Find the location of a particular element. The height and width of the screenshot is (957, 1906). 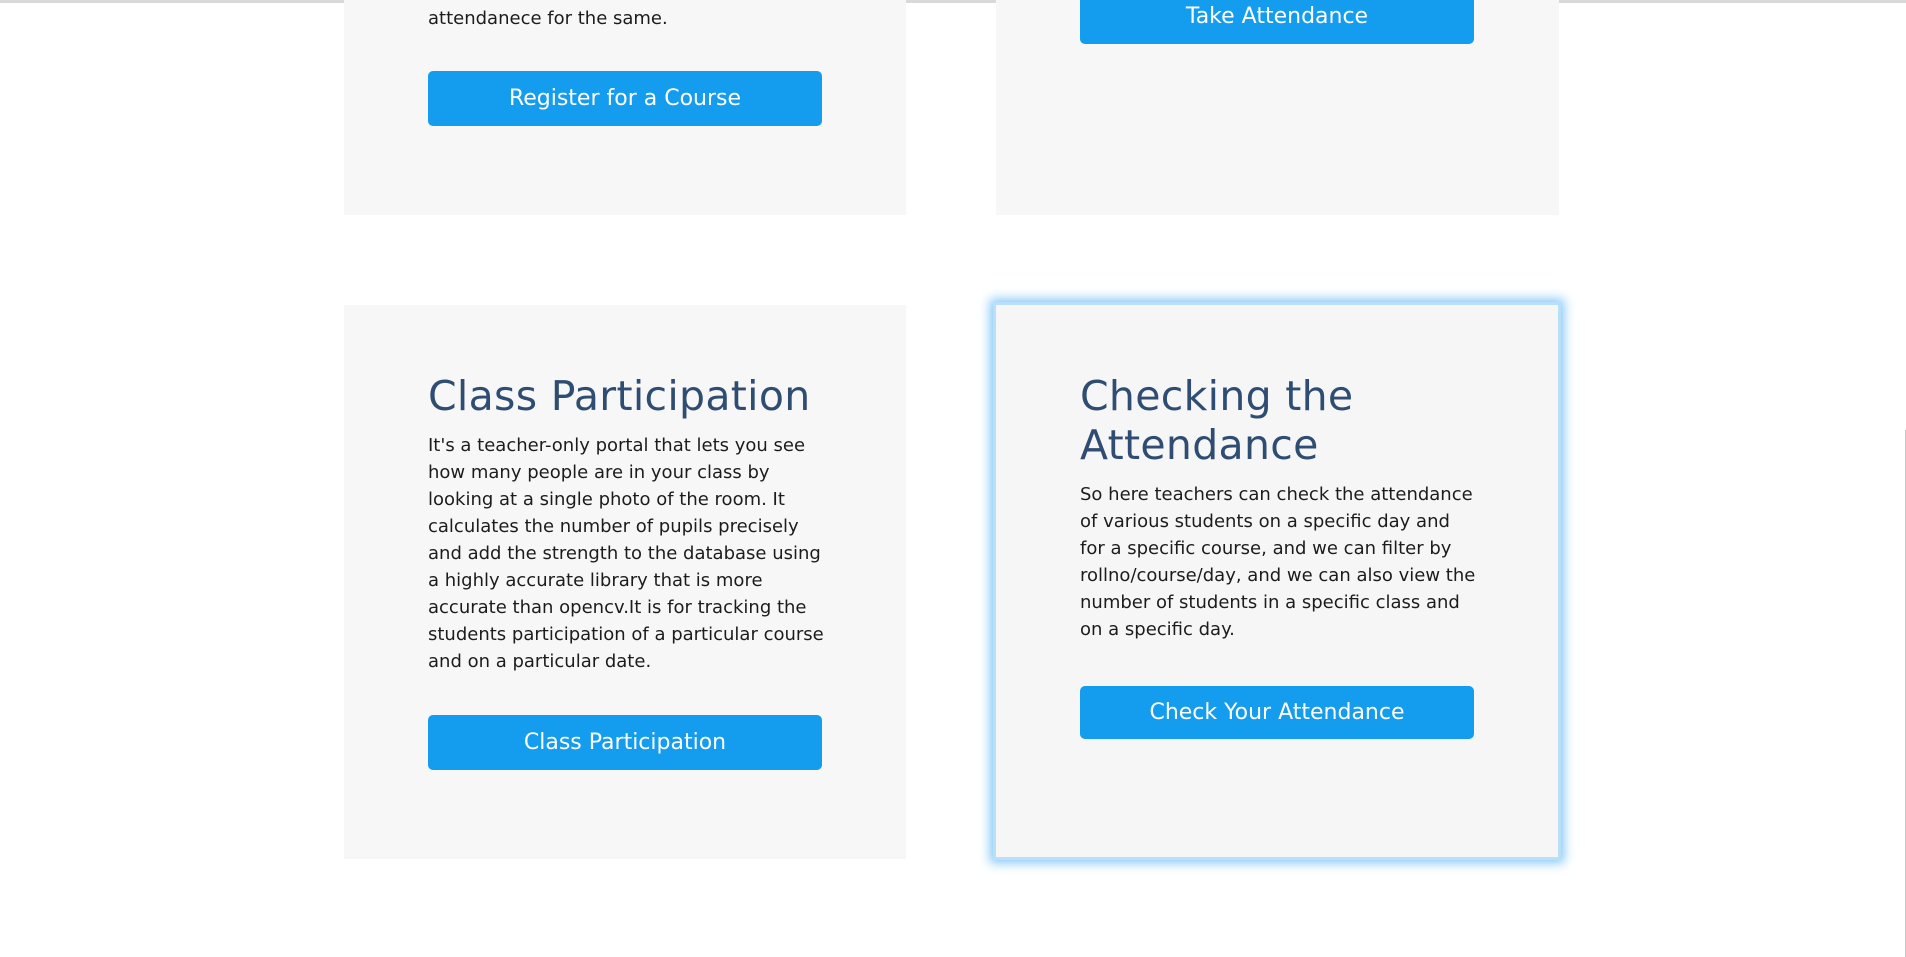

take-attendance-card: Take Attendance is located at coordinates (1277, 107).